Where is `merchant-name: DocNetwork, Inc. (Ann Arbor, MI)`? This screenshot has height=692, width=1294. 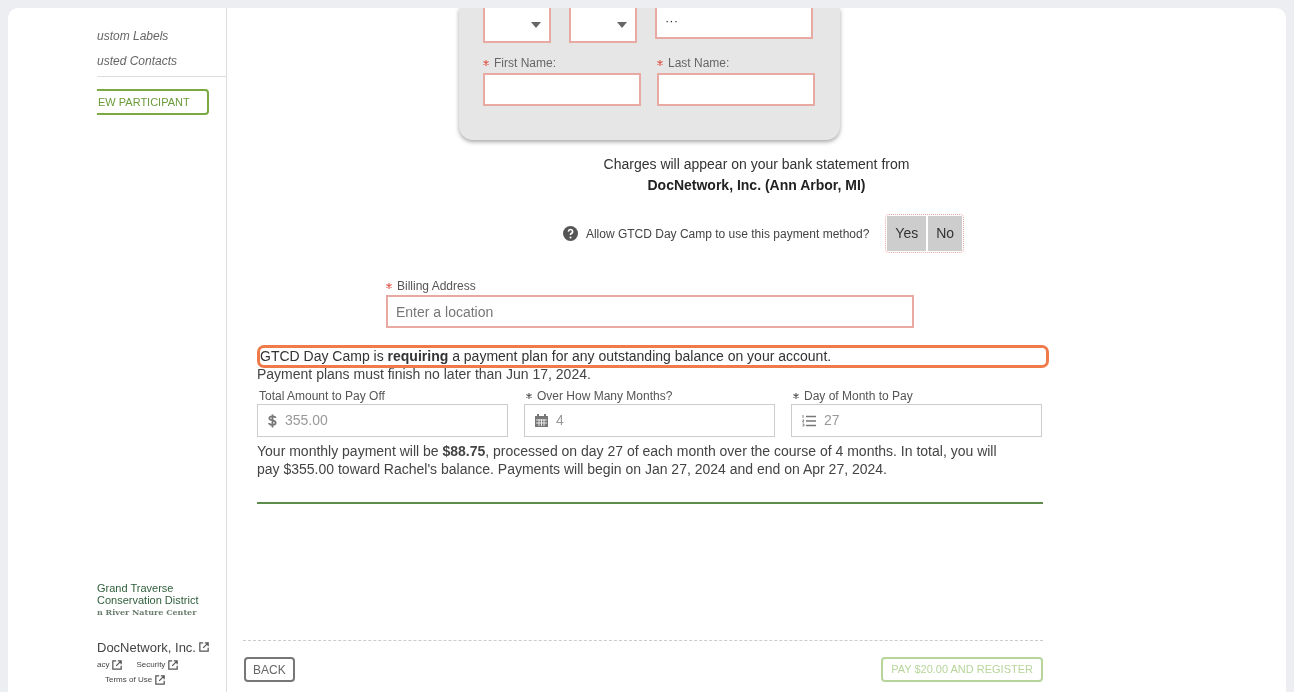
merchant-name: DocNetwork, Inc. (Ann Arbor, MI) is located at coordinates (756, 185).